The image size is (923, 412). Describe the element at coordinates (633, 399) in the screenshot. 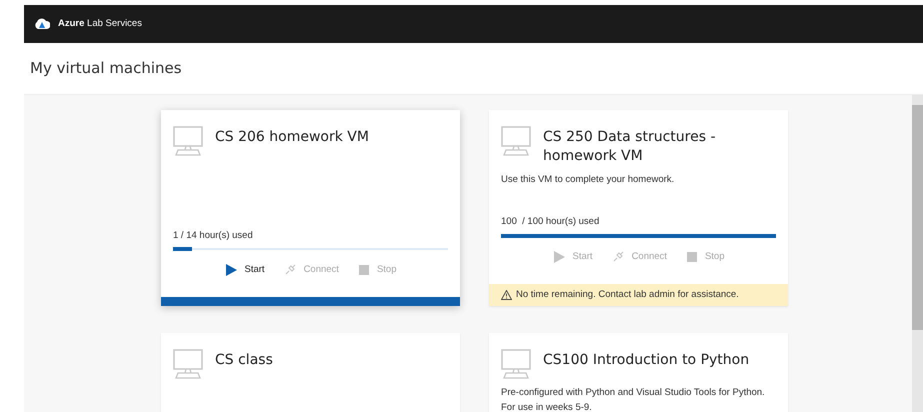

I see `vm-description: Pre-configured with Python and Visual Studio Tools for Python. For use in weeks 5-9.` at that location.